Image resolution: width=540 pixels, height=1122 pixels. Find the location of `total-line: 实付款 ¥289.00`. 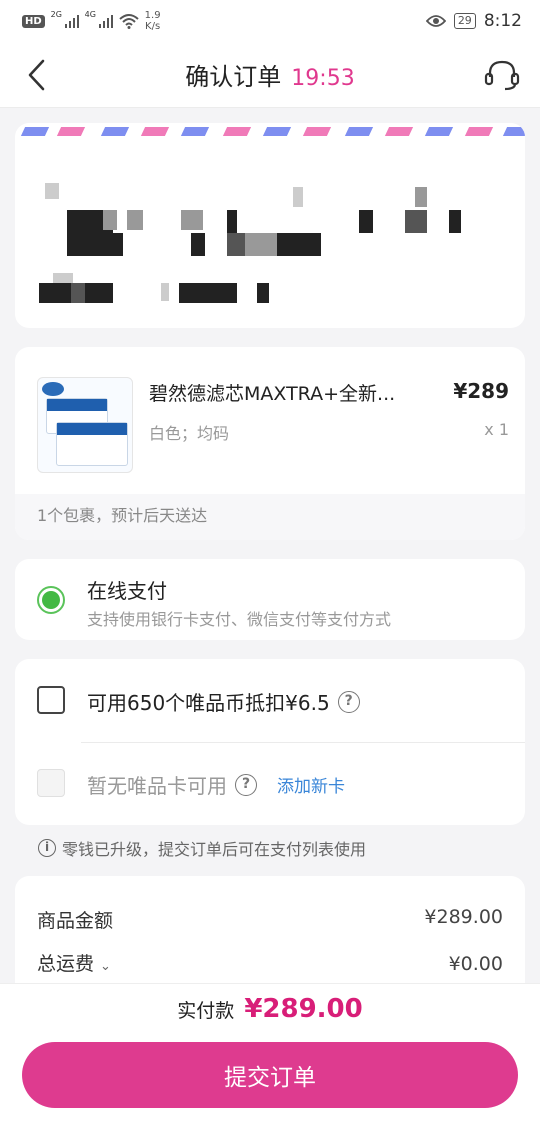

total-line: 实付款 ¥289.00 is located at coordinates (270, 1009).